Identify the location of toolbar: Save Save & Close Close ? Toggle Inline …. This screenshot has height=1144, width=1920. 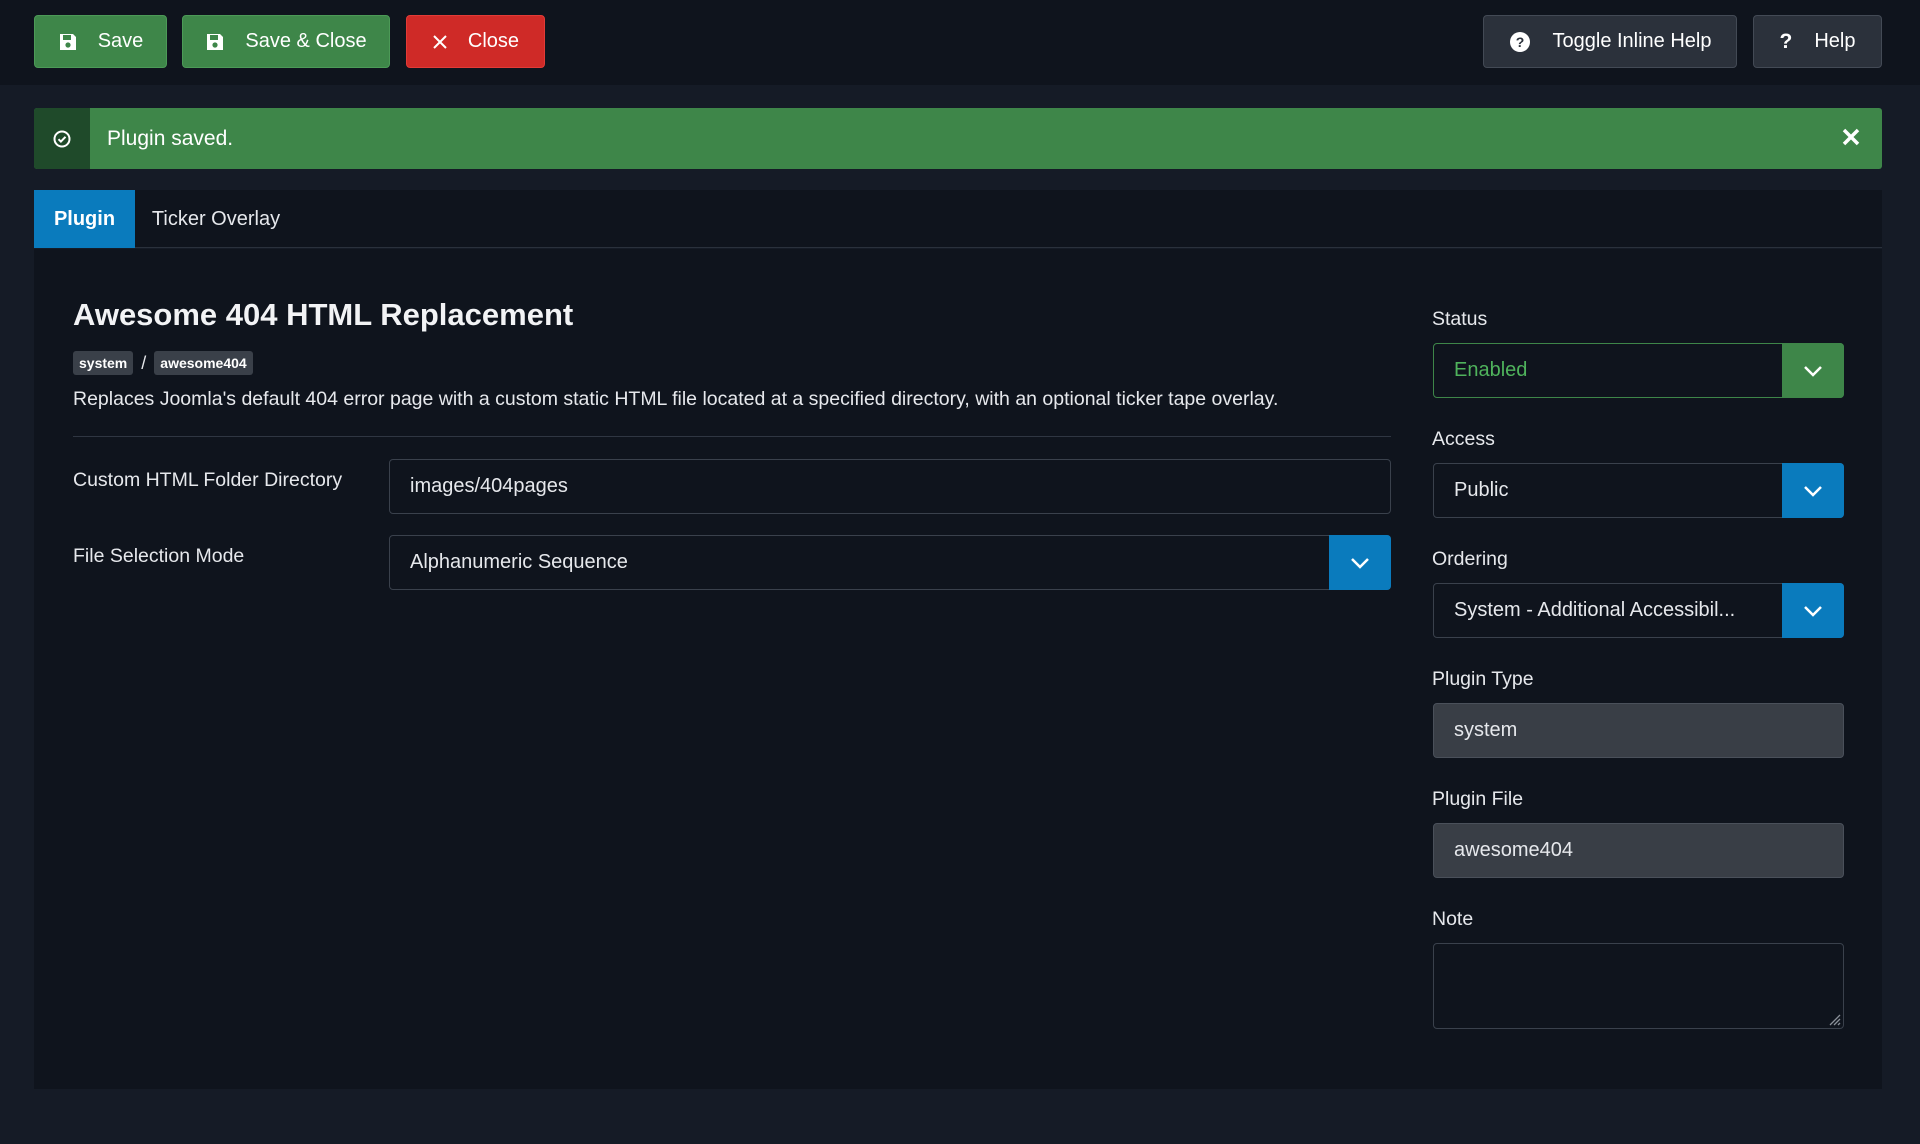
(960, 42).